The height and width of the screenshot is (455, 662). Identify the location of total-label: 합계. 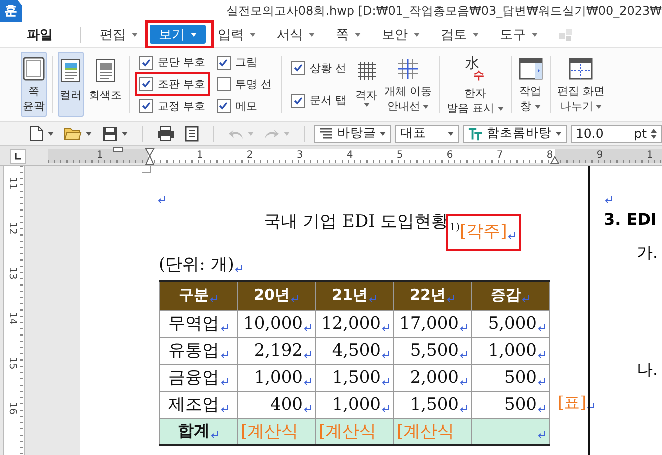
(194, 430).